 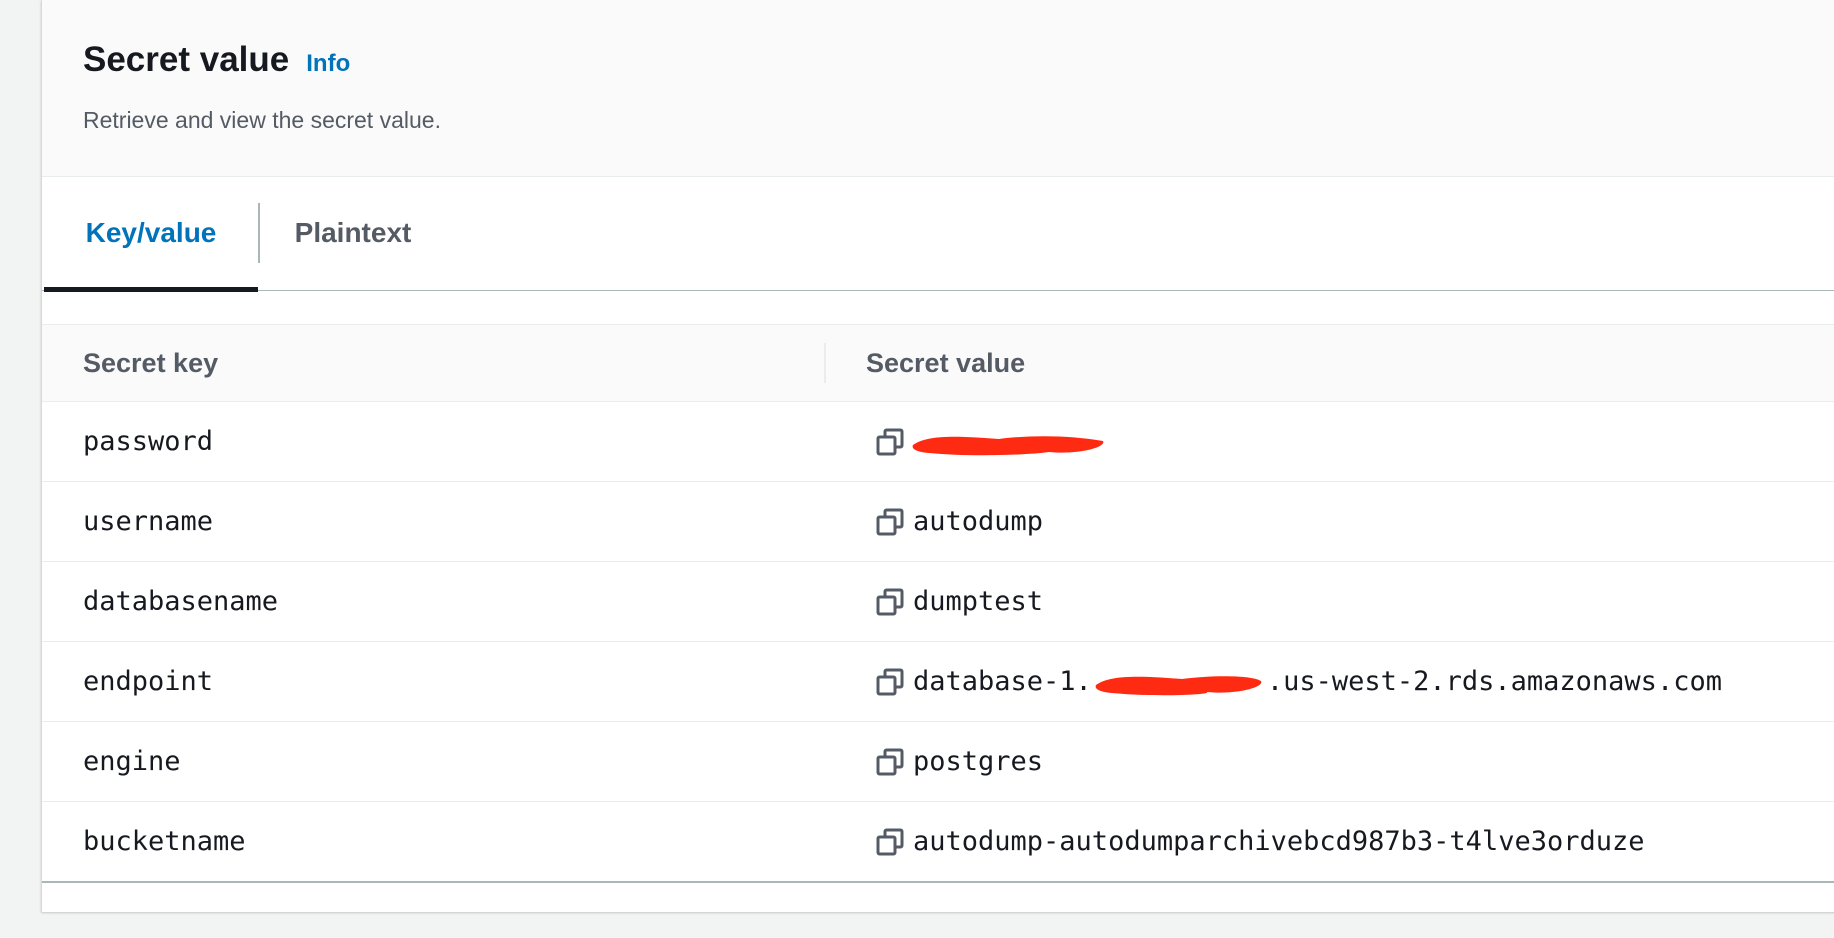 I want to click on secret-key-cell: bucketname, so click(x=164, y=841).